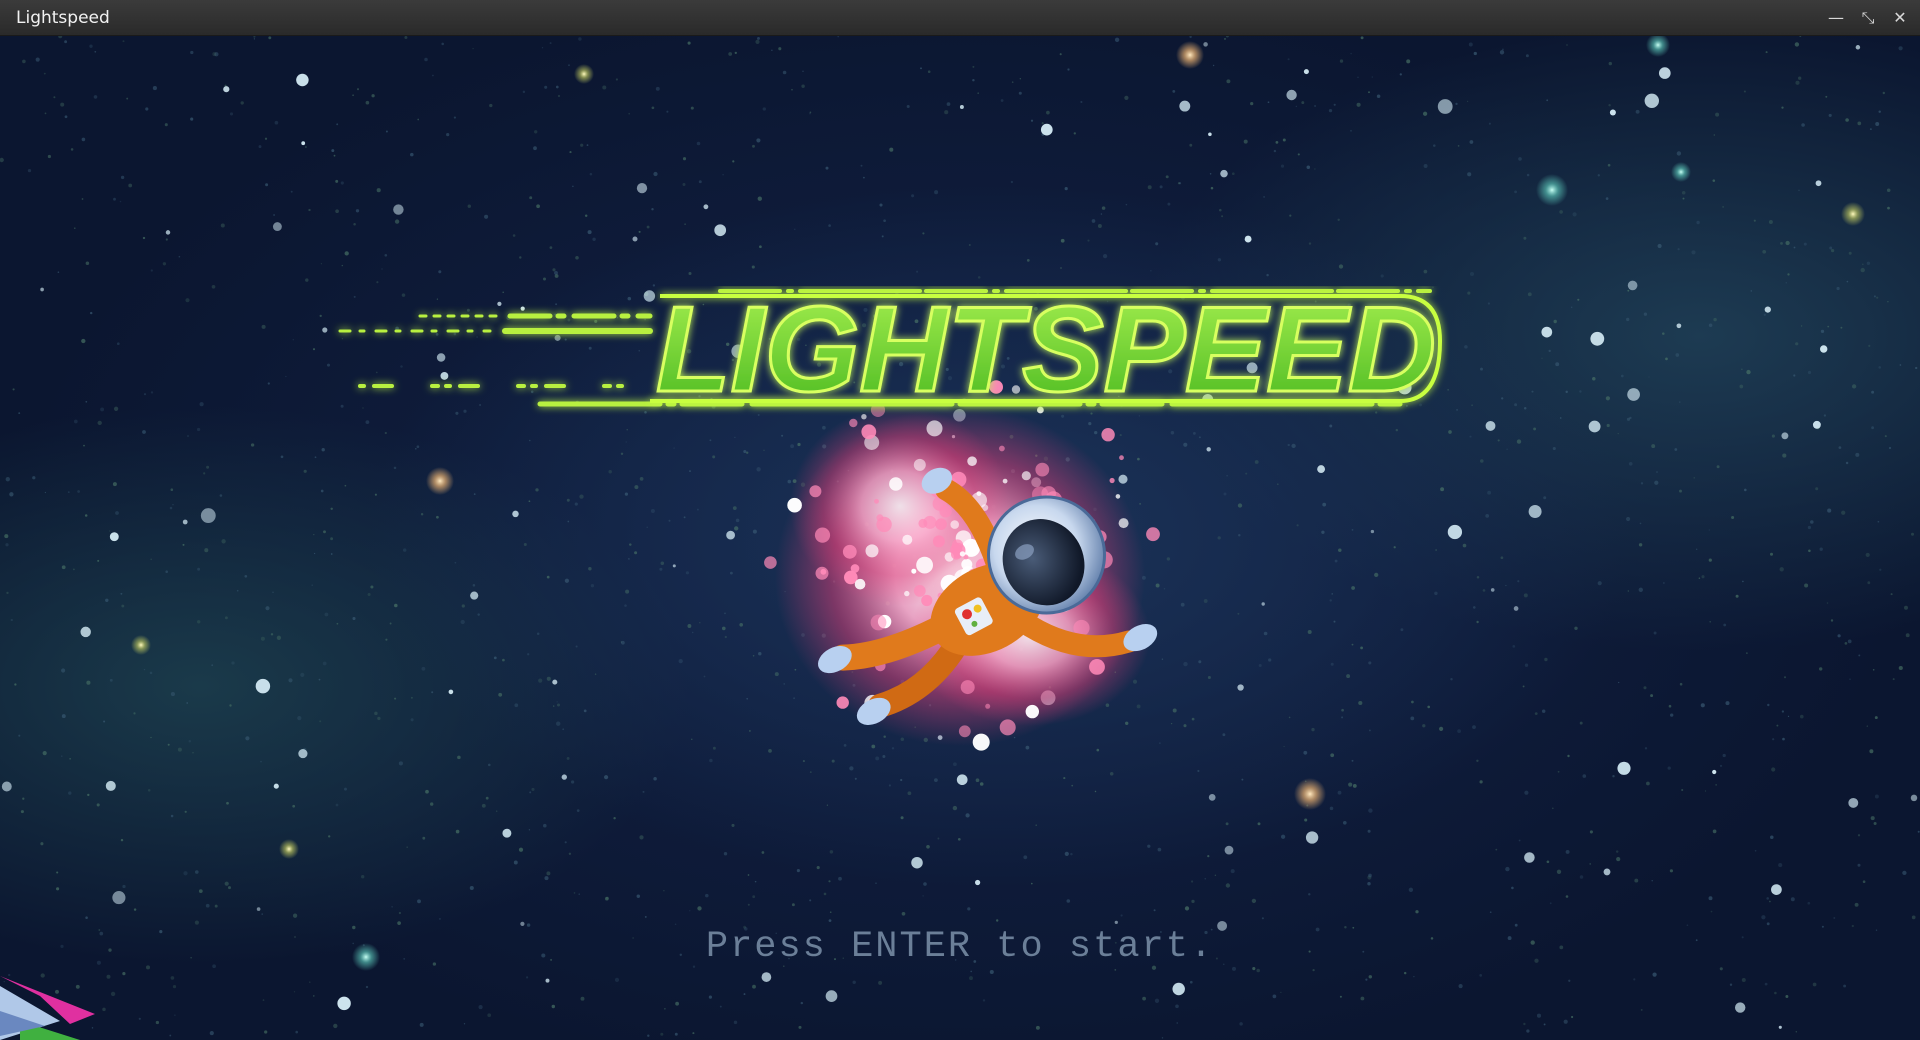 This screenshot has width=1920, height=1040. Describe the element at coordinates (63, 18) in the screenshot. I see `window-title: Lightspeed` at that location.